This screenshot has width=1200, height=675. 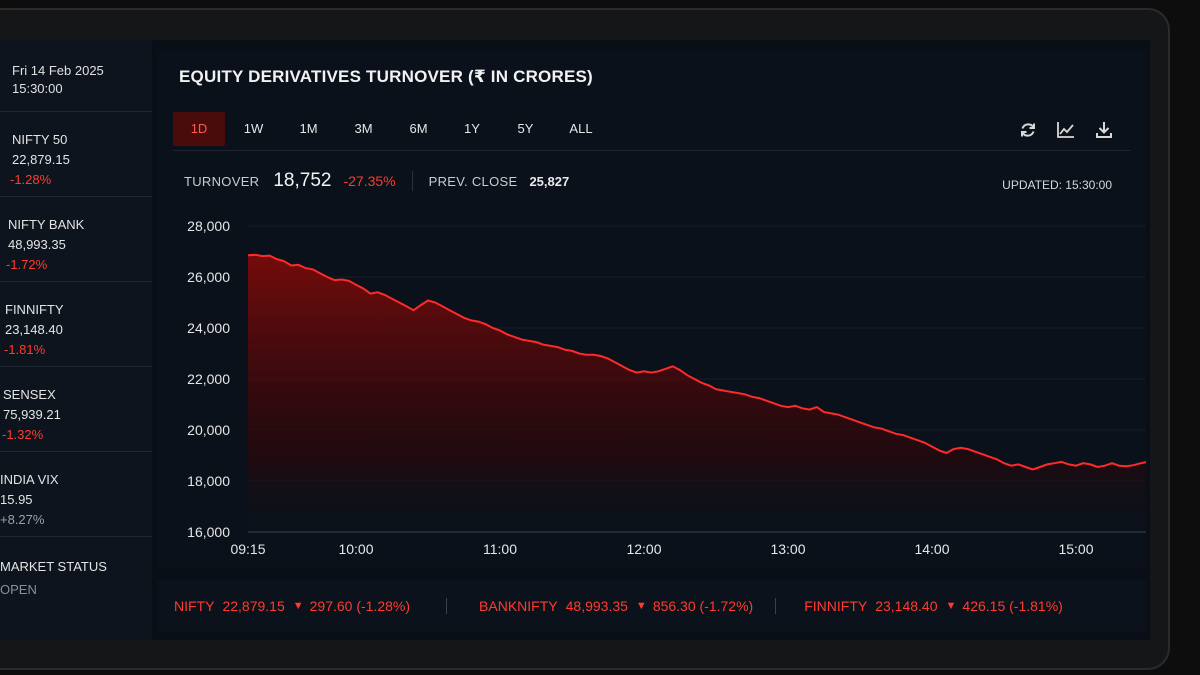 What do you see at coordinates (652, 150) in the screenshot?
I see `divider` at bounding box center [652, 150].